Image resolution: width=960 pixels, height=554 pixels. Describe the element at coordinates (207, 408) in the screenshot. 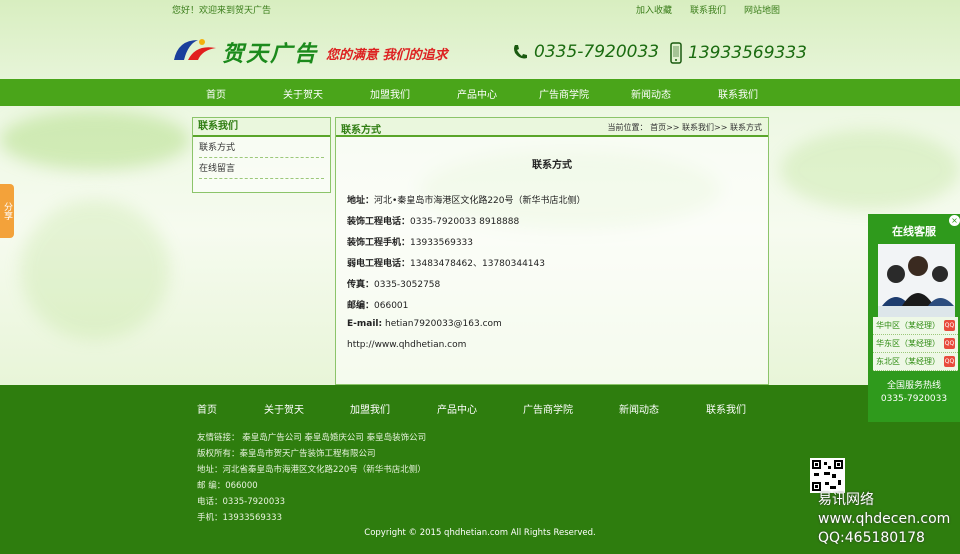

I see `footer-nav-home: 首页` at that location.